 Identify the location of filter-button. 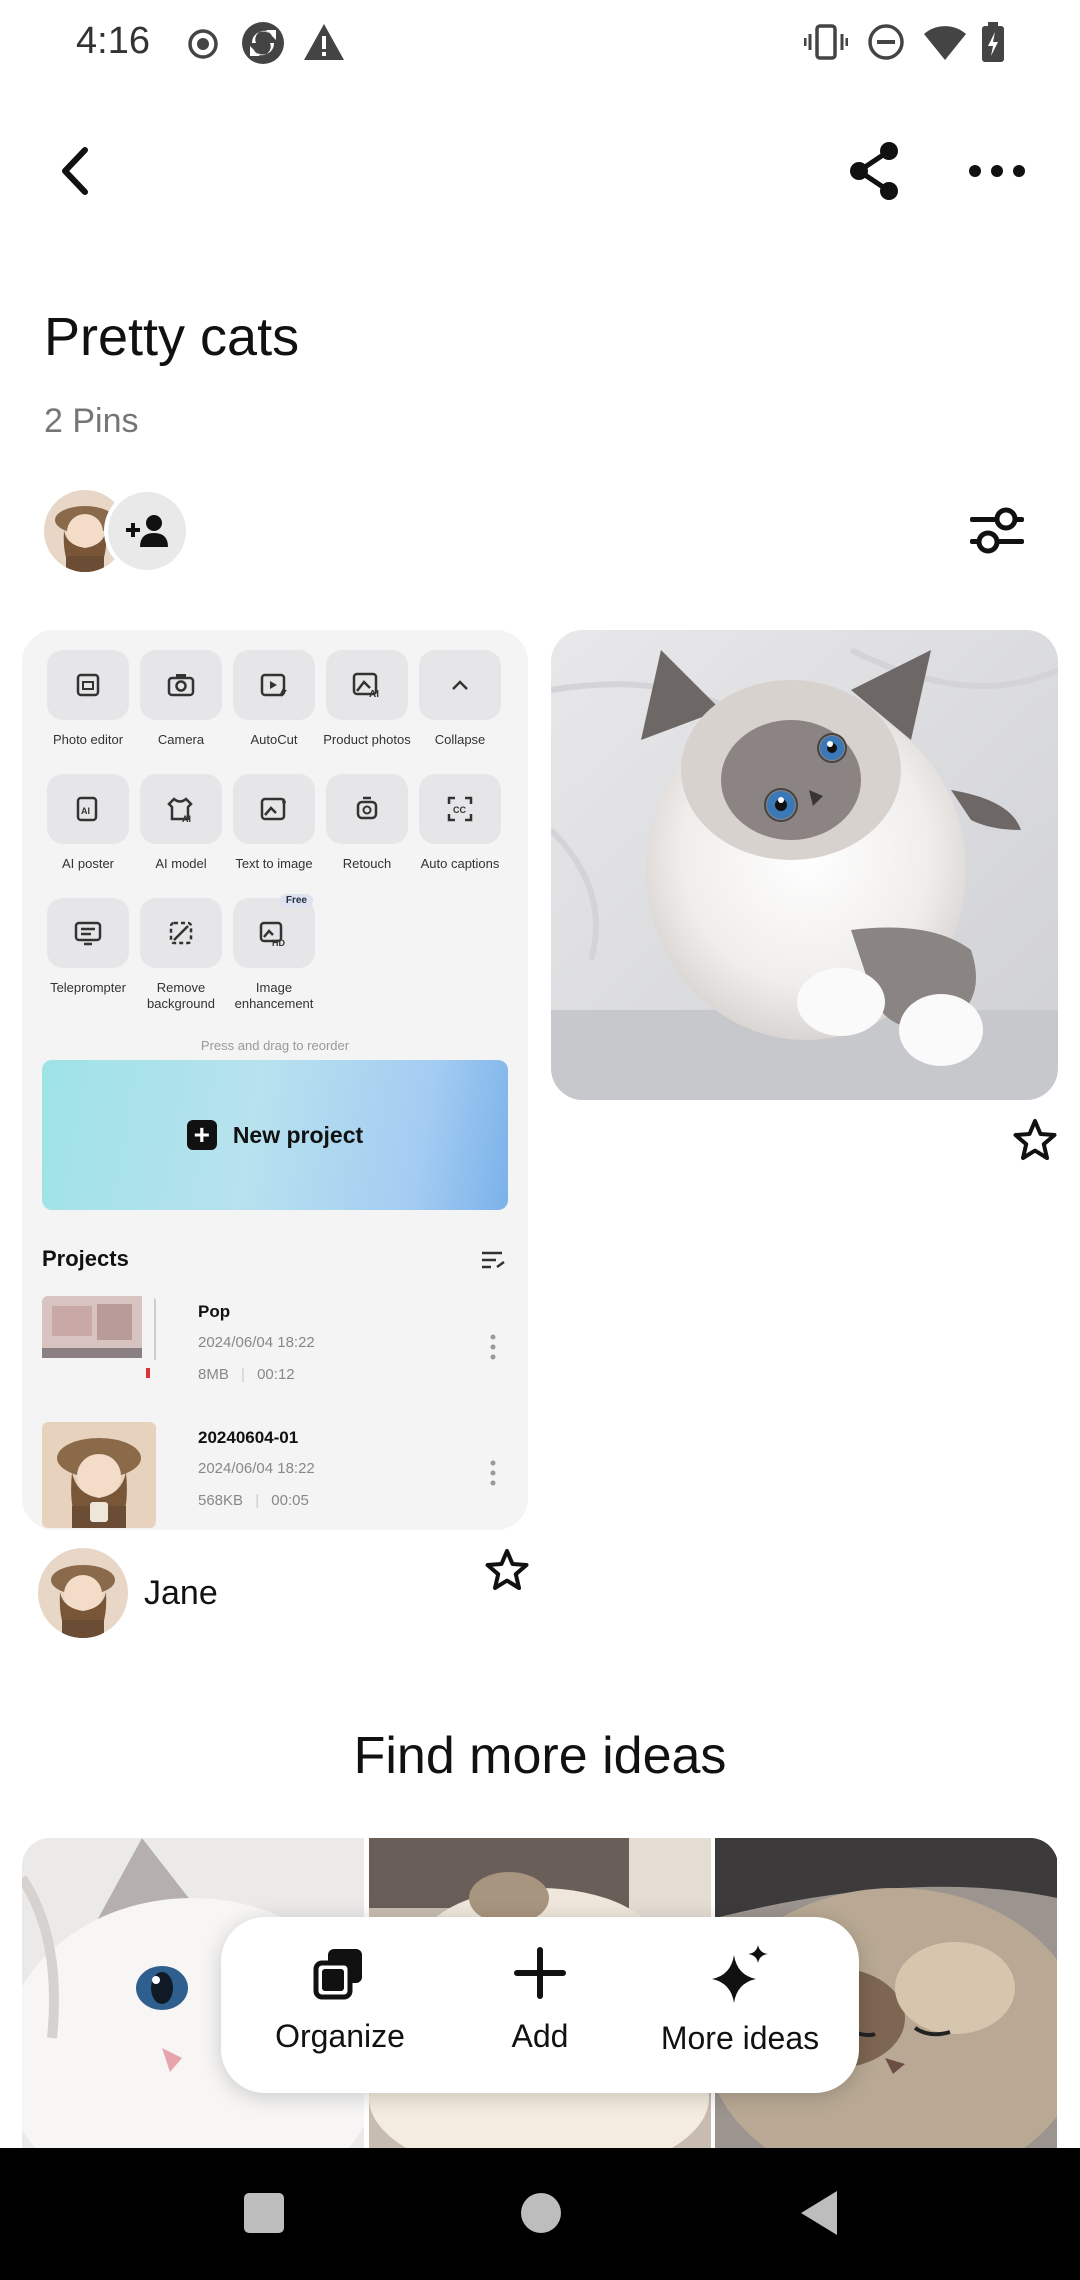
(997, 531).